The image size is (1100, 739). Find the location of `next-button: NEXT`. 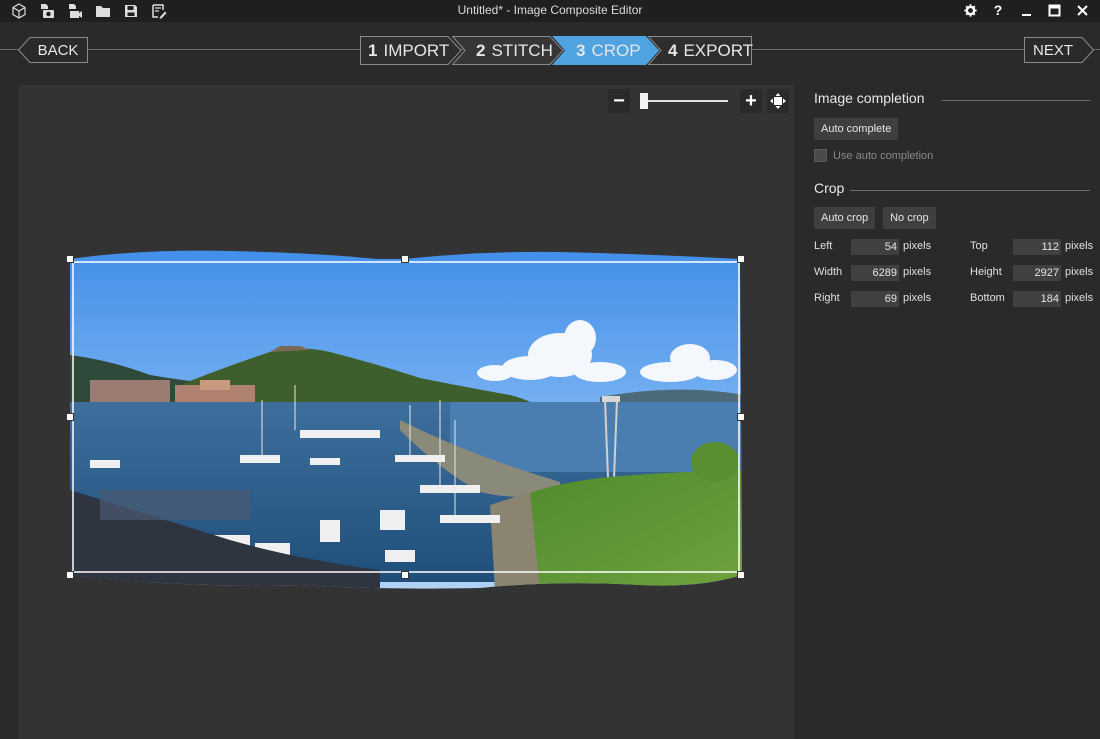

next-button: NEXT is located at coordinates (1059, 50).